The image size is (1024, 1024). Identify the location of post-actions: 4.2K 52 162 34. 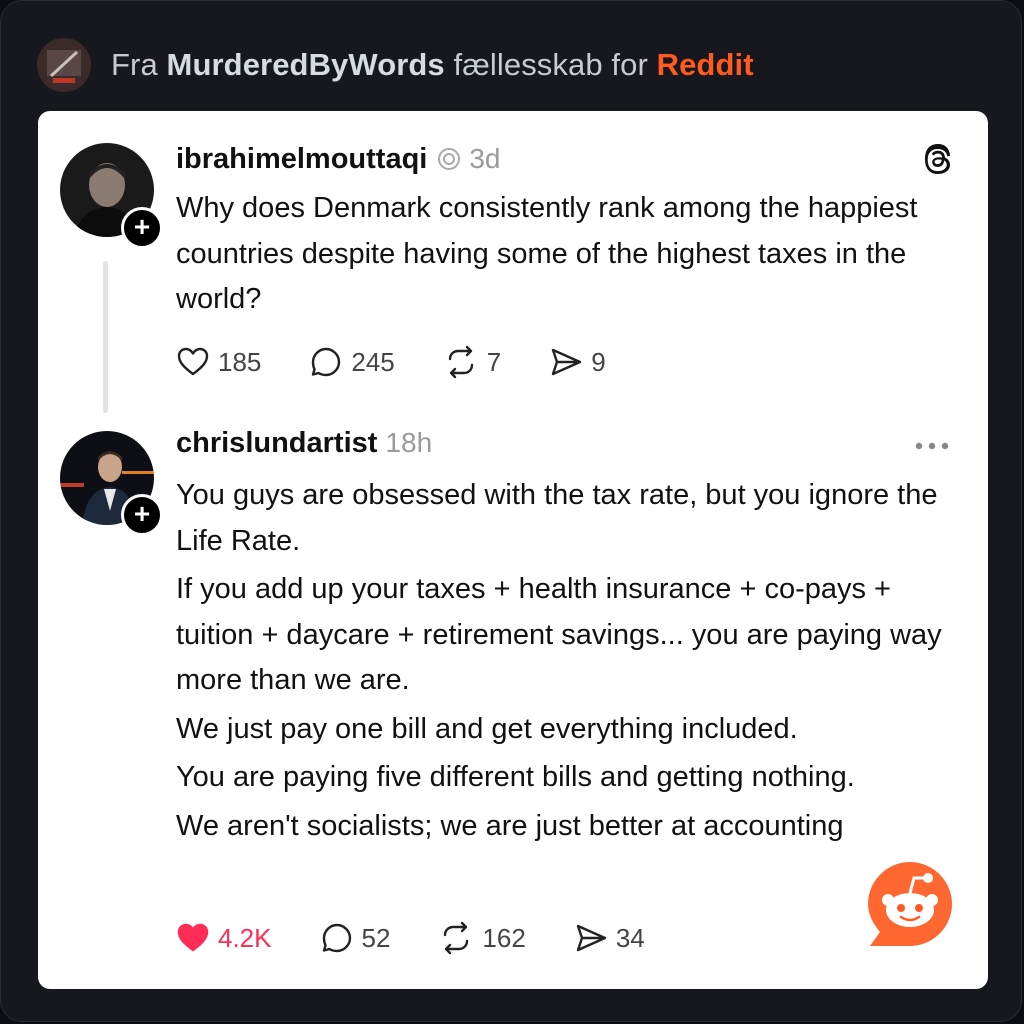
(434, 938).